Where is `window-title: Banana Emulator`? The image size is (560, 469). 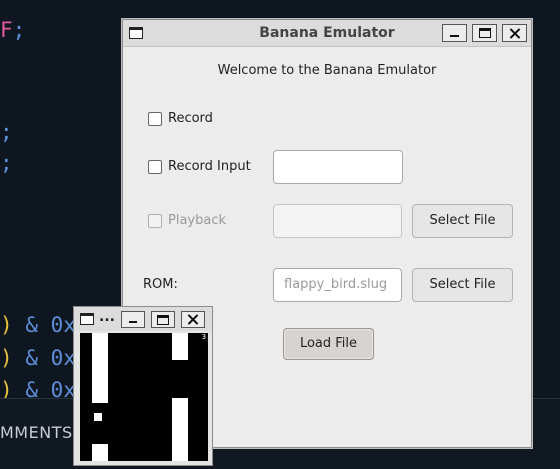
window-title: Banana Emulator is located at coordinates (327, 33).